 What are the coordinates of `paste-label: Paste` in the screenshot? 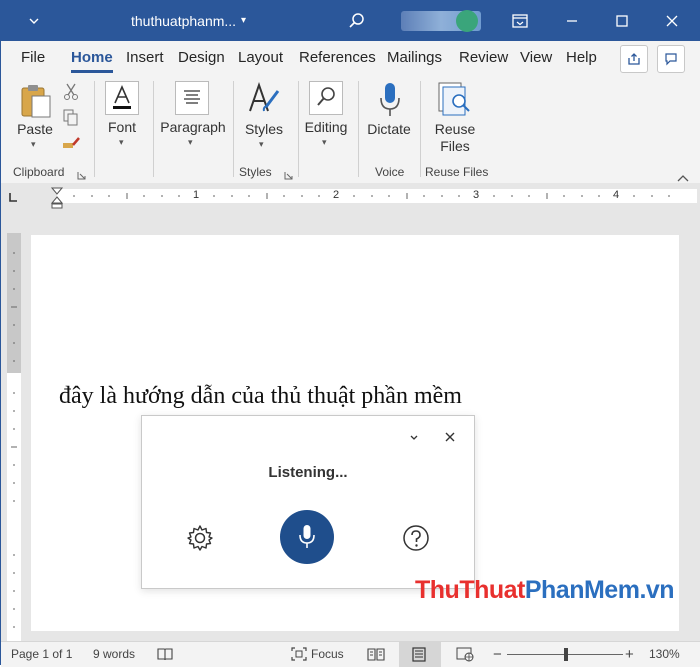 It's located at (35, 129).